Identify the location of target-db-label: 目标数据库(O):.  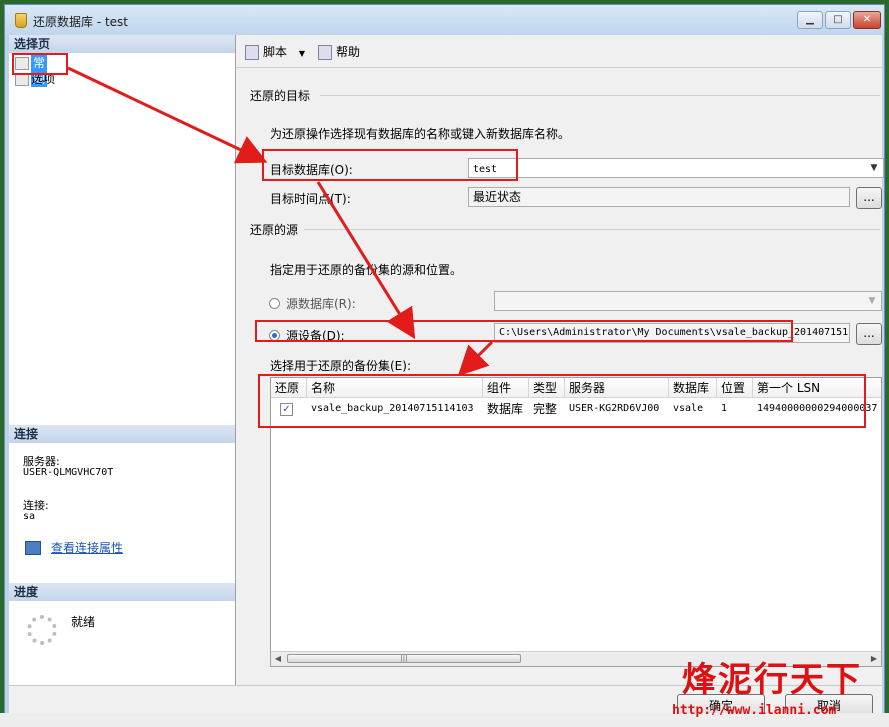
(311, 170).